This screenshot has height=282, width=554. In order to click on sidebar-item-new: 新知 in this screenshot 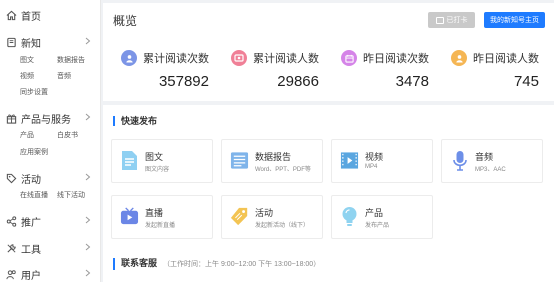, I will do `click(52, 42)`.